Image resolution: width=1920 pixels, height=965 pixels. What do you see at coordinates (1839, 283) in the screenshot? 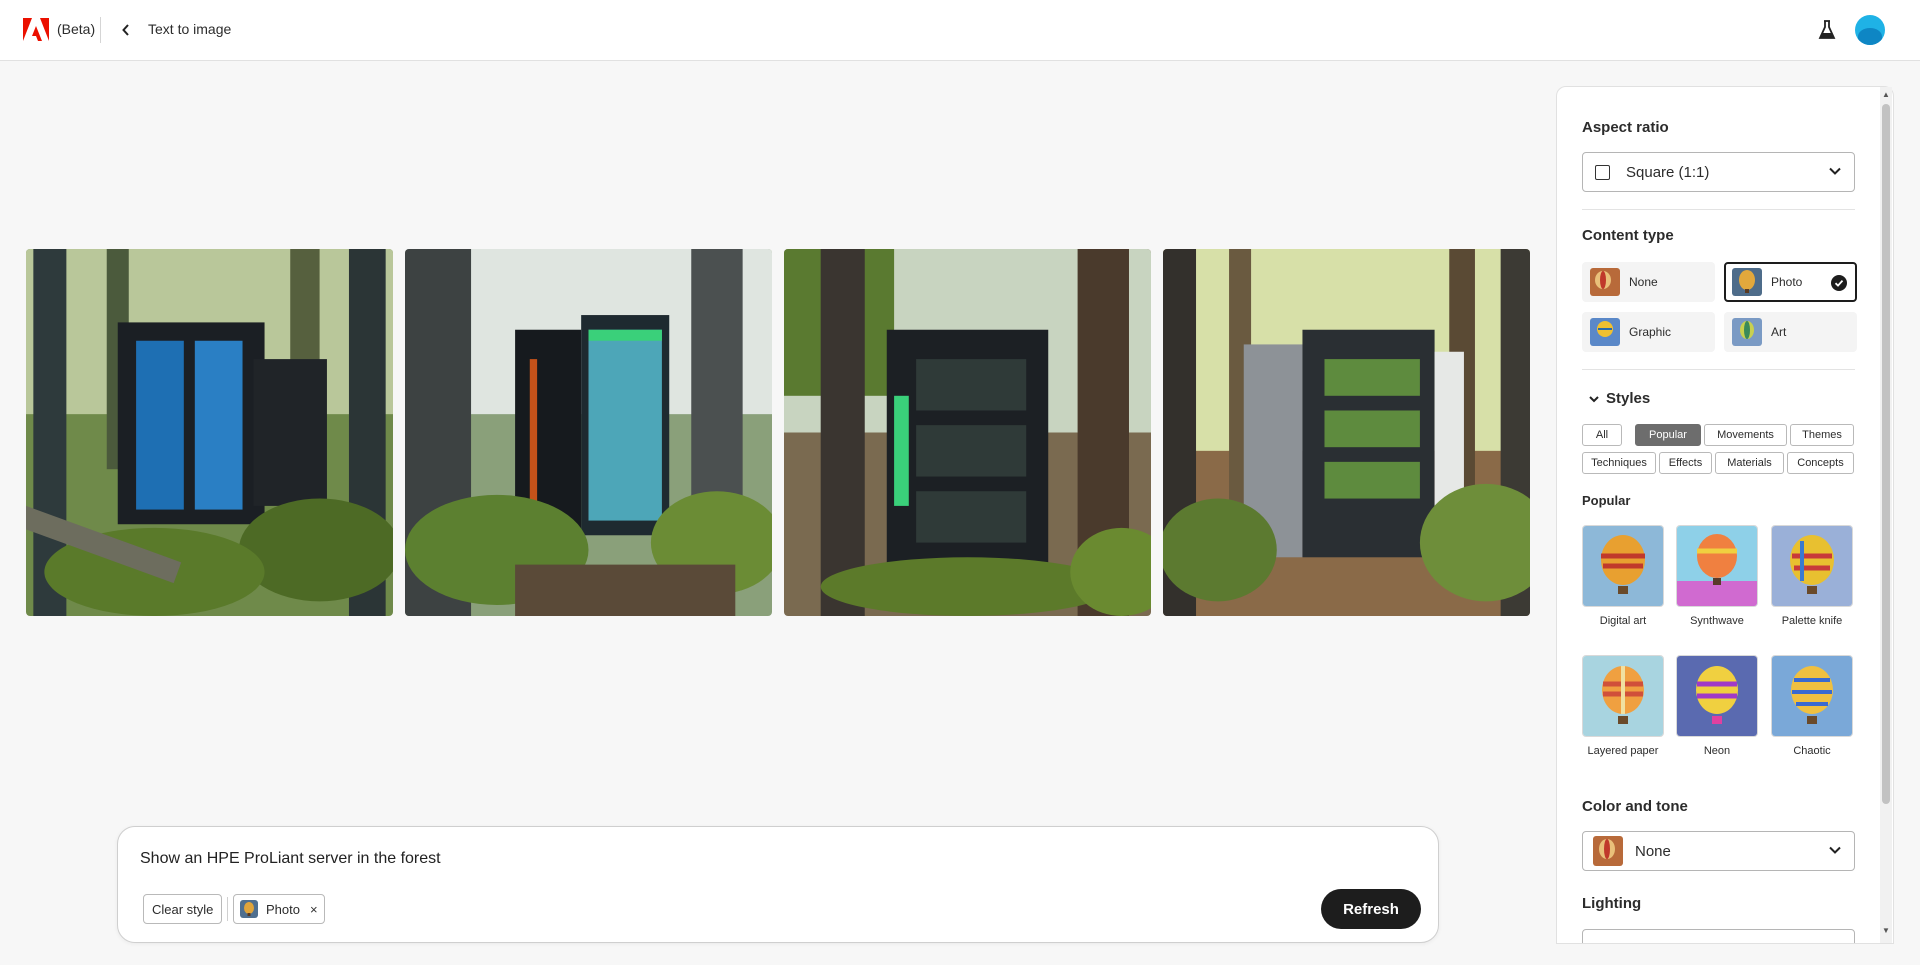
I see `checkmark-icon` at bounding box center [1839, 283].